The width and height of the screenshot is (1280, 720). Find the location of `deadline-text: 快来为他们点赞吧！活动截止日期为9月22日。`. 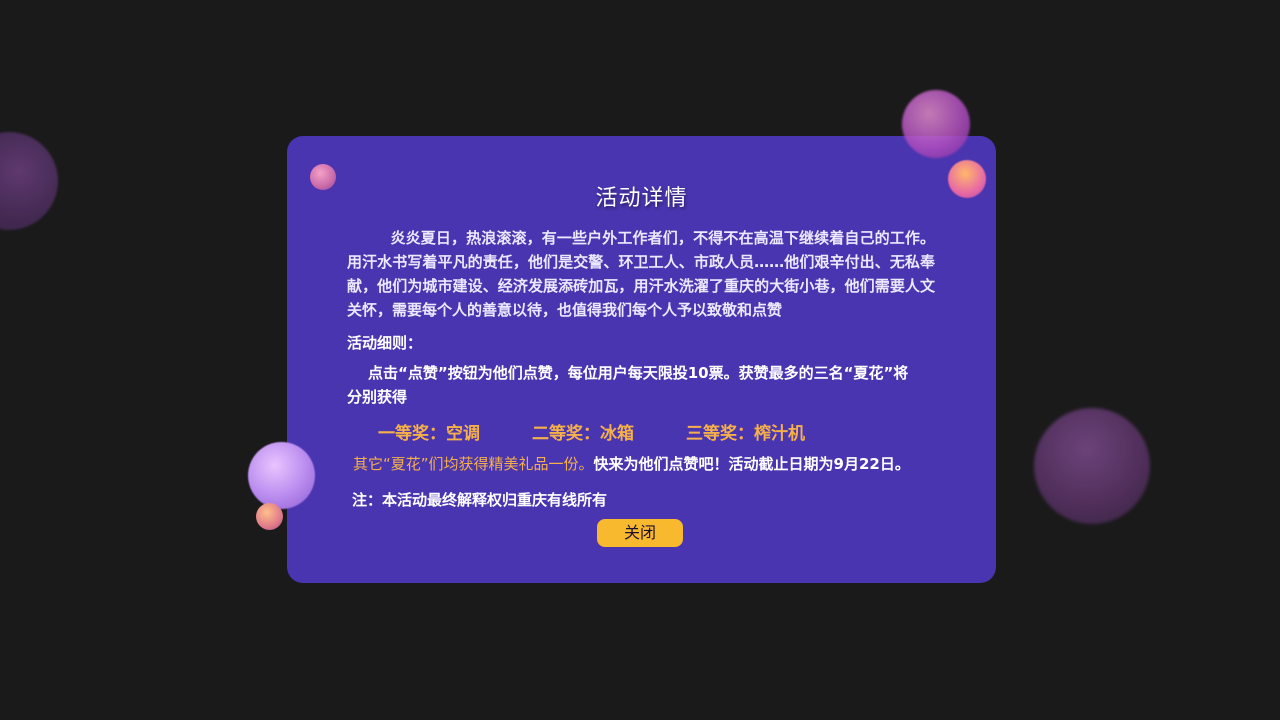

deadline-text: 快来为他们点赞吧！活动截止日期为9月22日。 is located at coordinates (751, 464).